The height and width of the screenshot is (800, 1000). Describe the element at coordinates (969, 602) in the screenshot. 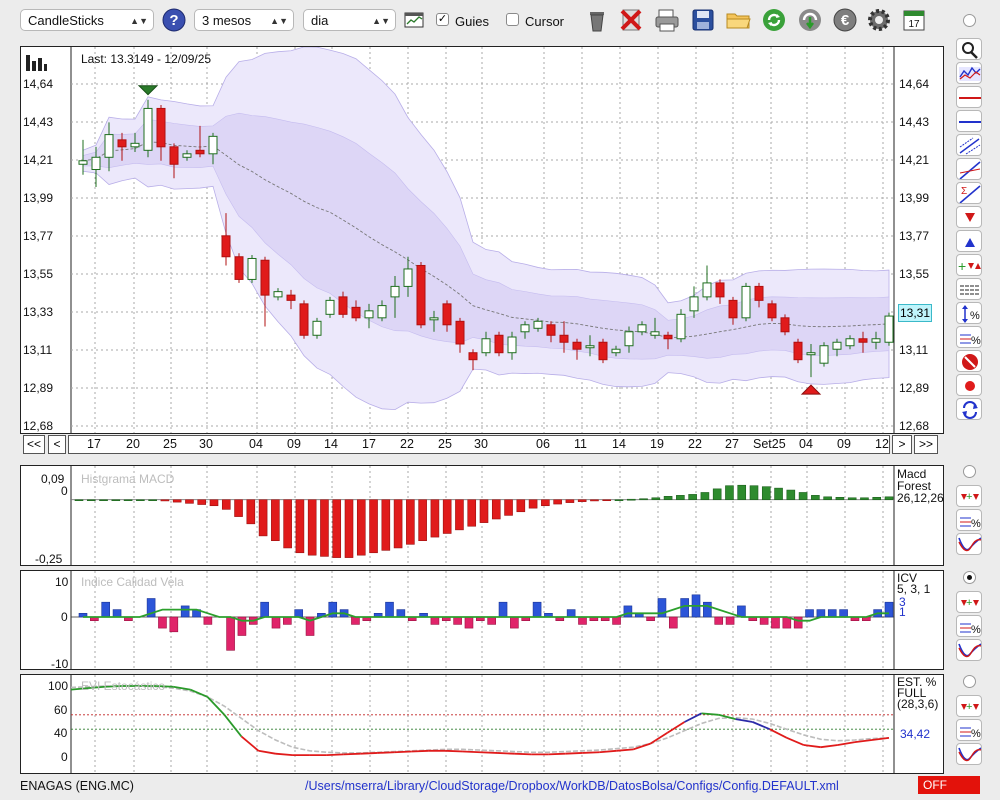

I see `icv-panel-signals-button: +` at that location.